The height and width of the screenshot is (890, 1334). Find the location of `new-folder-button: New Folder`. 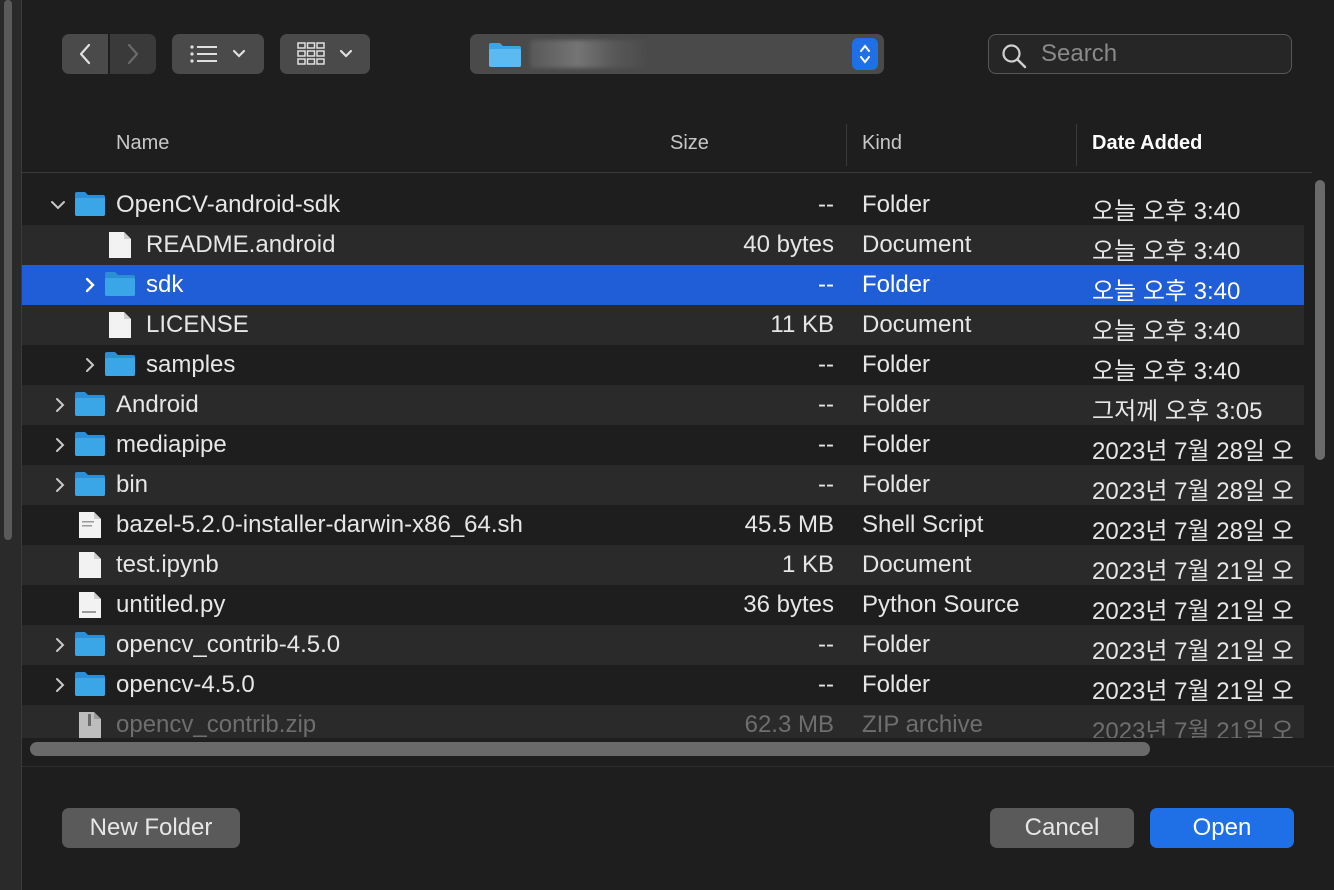

new-folder-button: New Folder is located at coordinates (151, 828).